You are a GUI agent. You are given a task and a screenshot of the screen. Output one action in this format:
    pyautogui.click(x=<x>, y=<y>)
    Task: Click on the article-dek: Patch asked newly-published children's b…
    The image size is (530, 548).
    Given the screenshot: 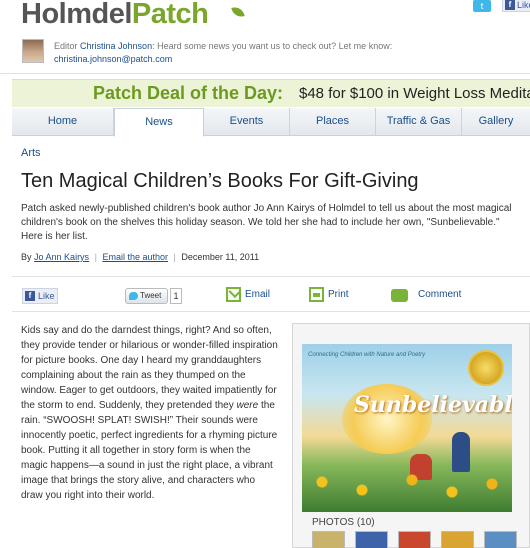 What is the action you would take?
    pyautogui.click(x=266, y=222)
    